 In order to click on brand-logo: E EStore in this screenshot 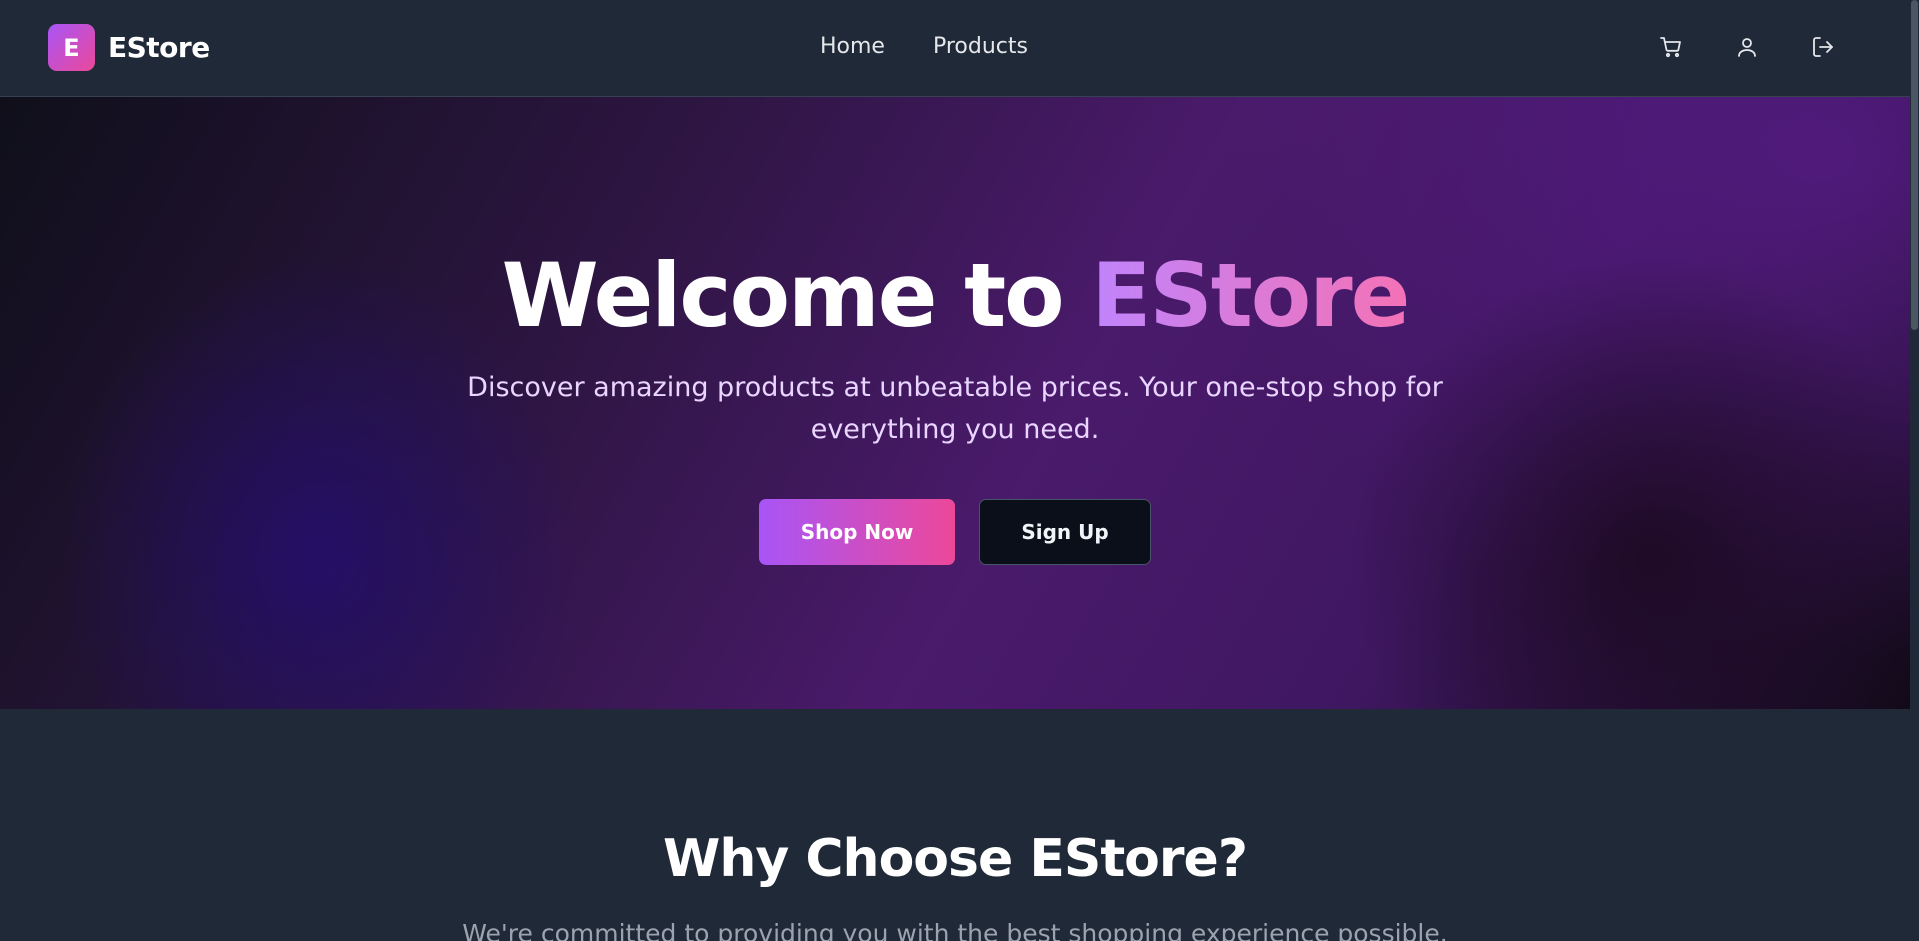, I will do `click(129, 47)`.